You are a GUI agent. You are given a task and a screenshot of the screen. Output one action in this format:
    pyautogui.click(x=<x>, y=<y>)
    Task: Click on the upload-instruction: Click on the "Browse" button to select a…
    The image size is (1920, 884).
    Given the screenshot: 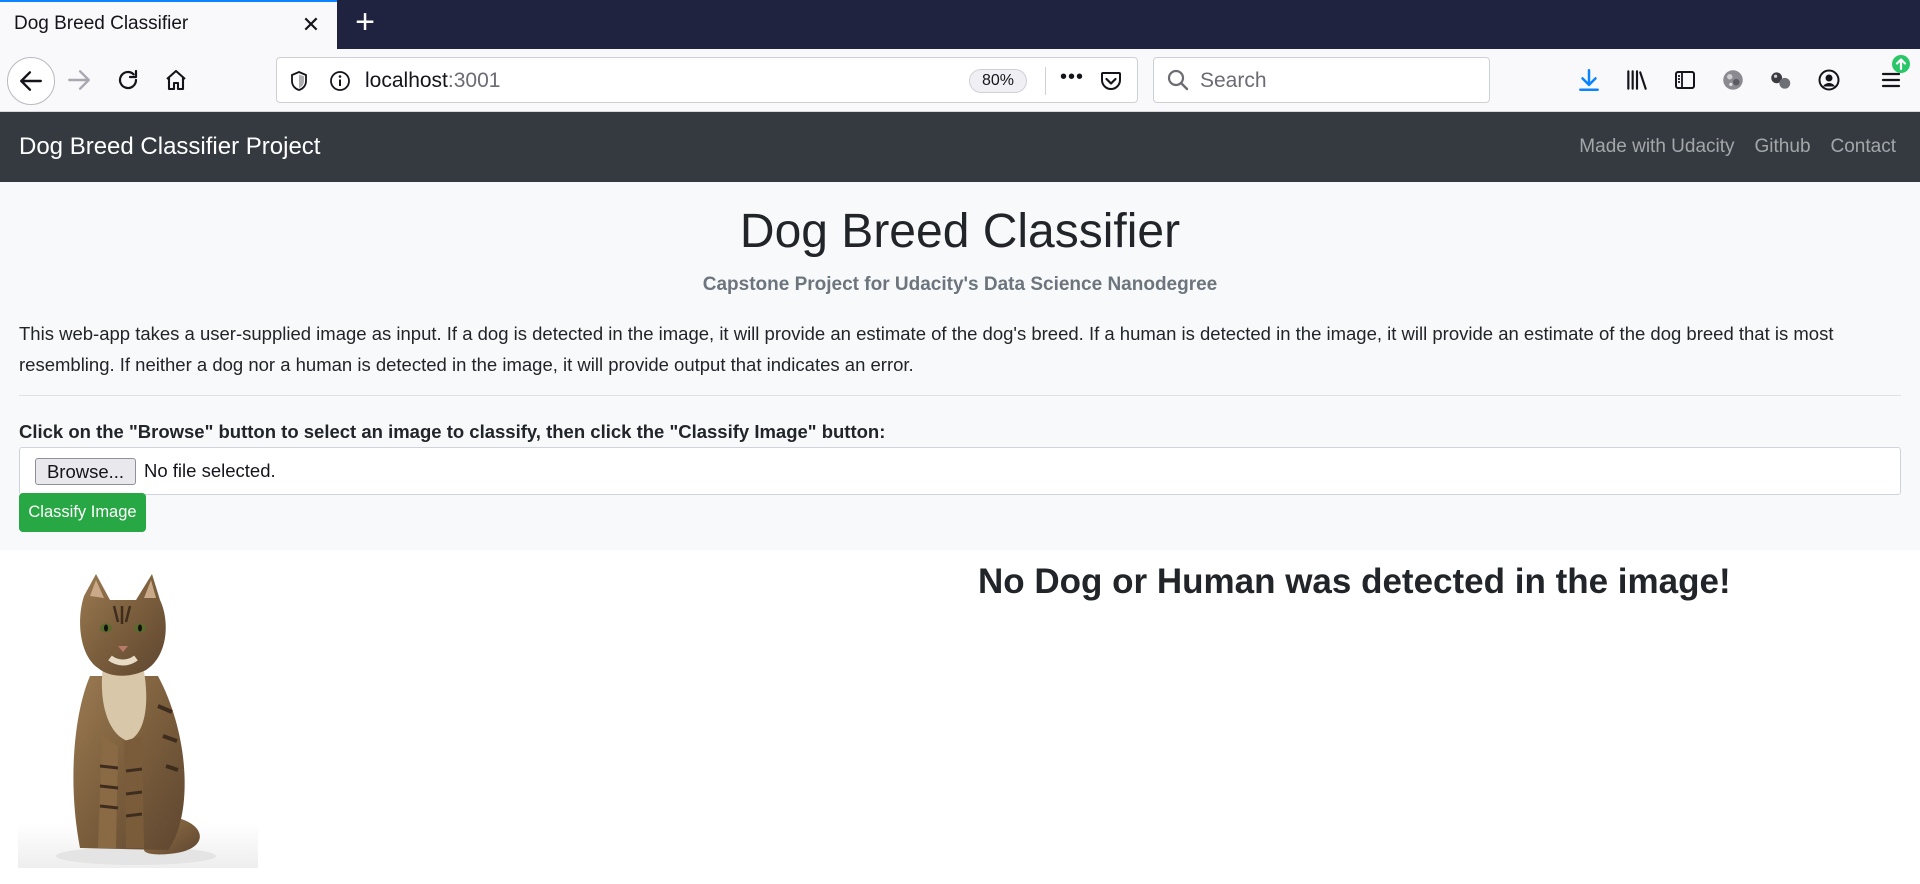 What is the action you would take?
    pyautogui.click(x=452, y=431)
    